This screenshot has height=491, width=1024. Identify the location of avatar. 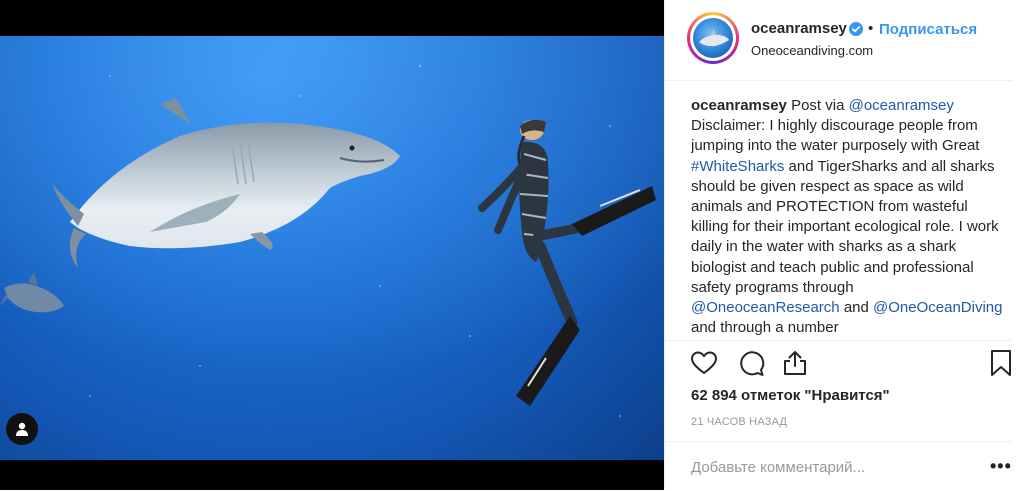
(713, 38).